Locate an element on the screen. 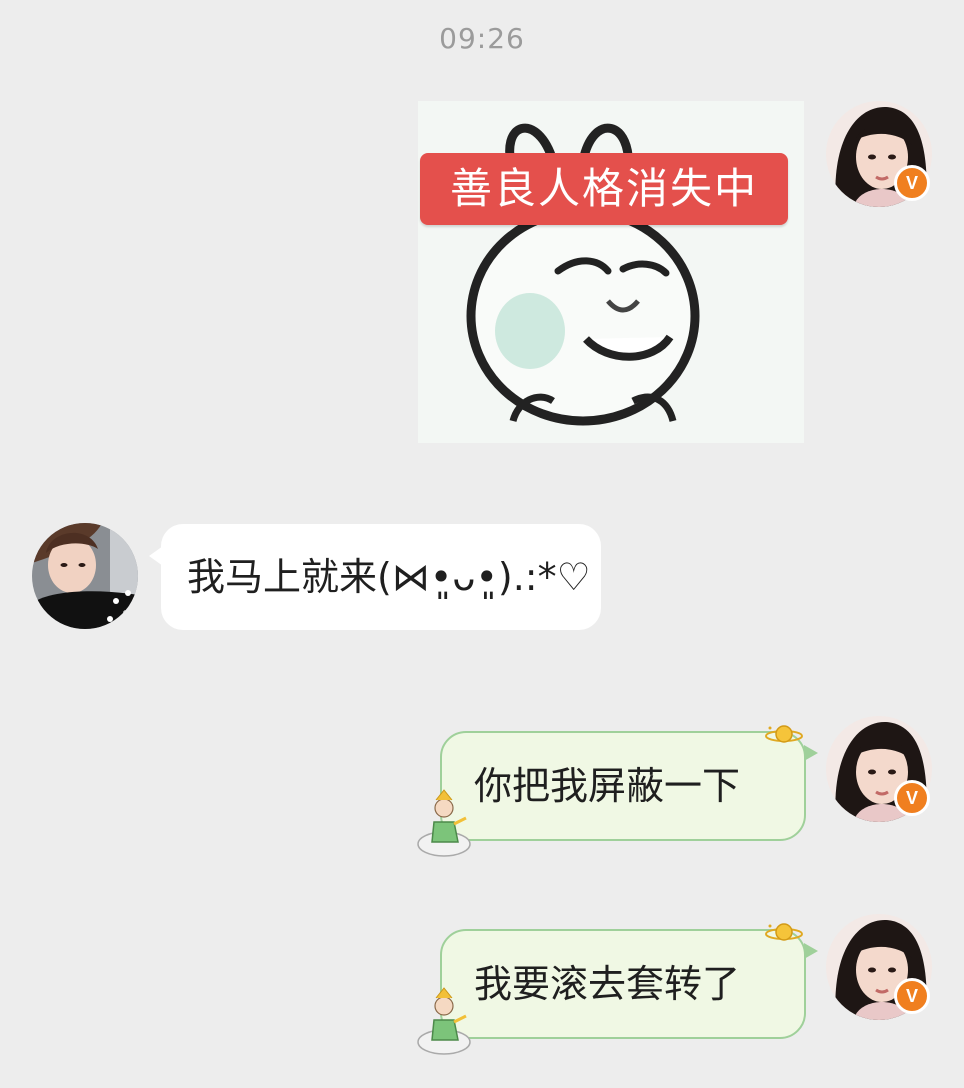 The width and height of the screenshot is (964, 1088). avatar-contact is located at coordinates (85, 576).